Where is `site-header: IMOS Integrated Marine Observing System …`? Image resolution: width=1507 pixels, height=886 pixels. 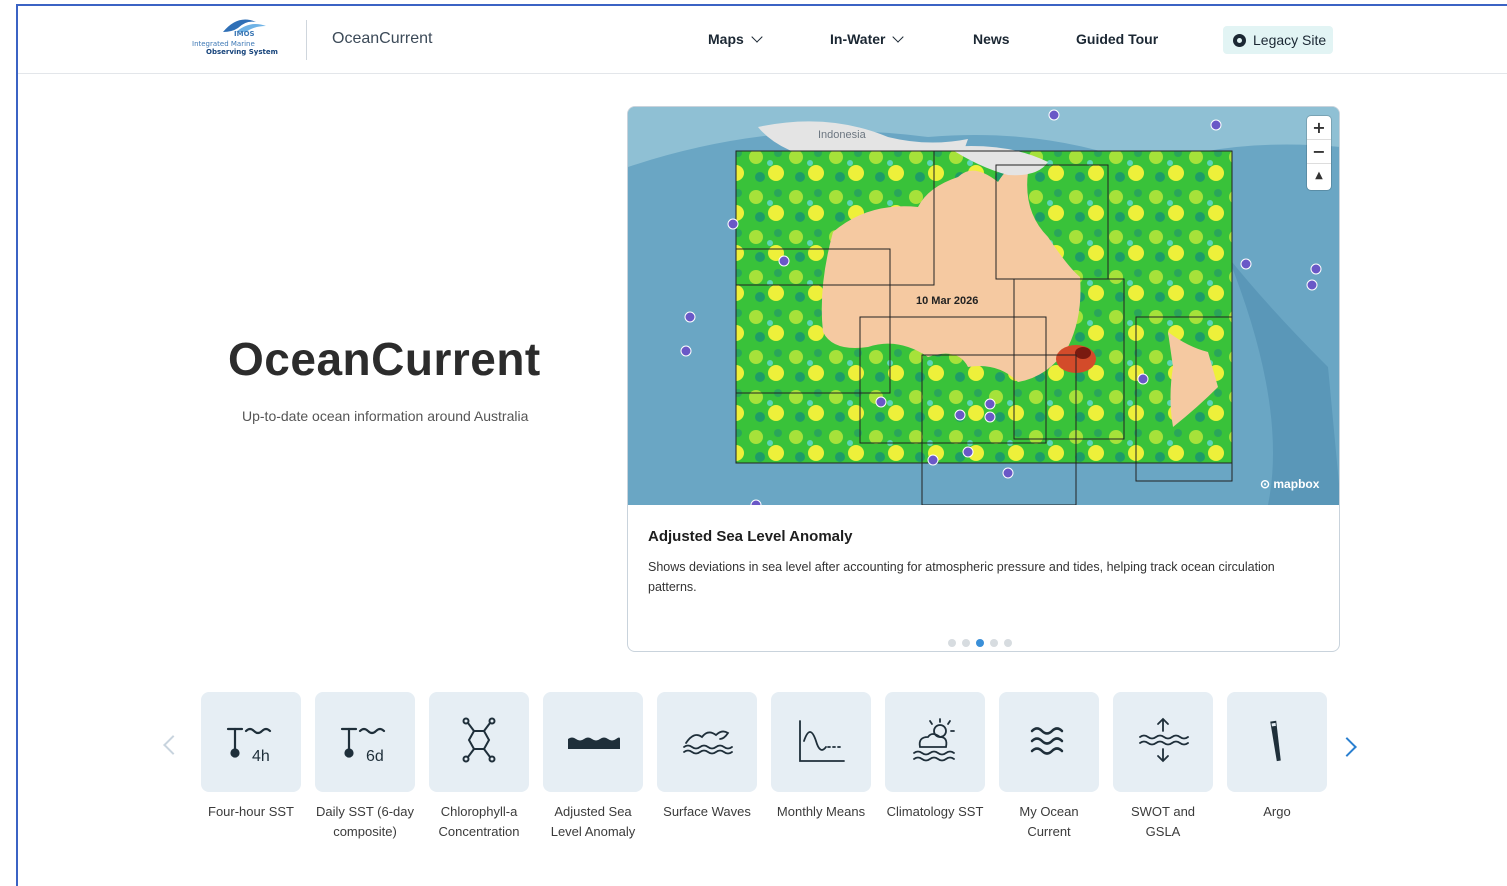 site-header: IMOS Integrated Marine Observing System … is located at coordinates (762, 40).